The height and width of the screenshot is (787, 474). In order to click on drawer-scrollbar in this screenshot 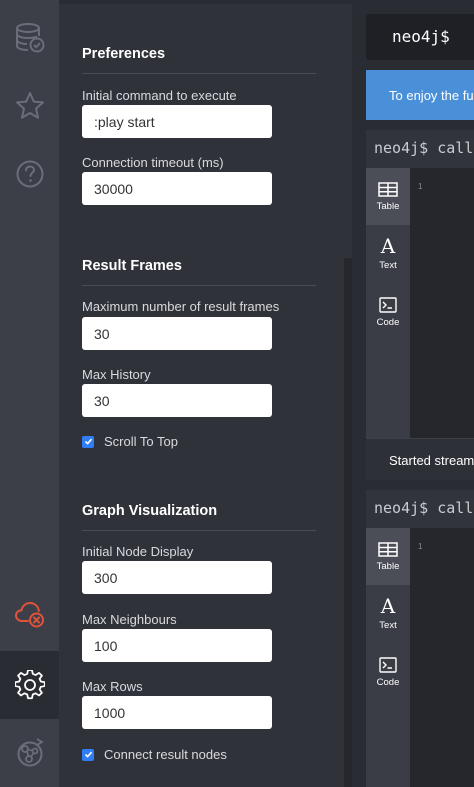, I will do `click(348, 522)`.